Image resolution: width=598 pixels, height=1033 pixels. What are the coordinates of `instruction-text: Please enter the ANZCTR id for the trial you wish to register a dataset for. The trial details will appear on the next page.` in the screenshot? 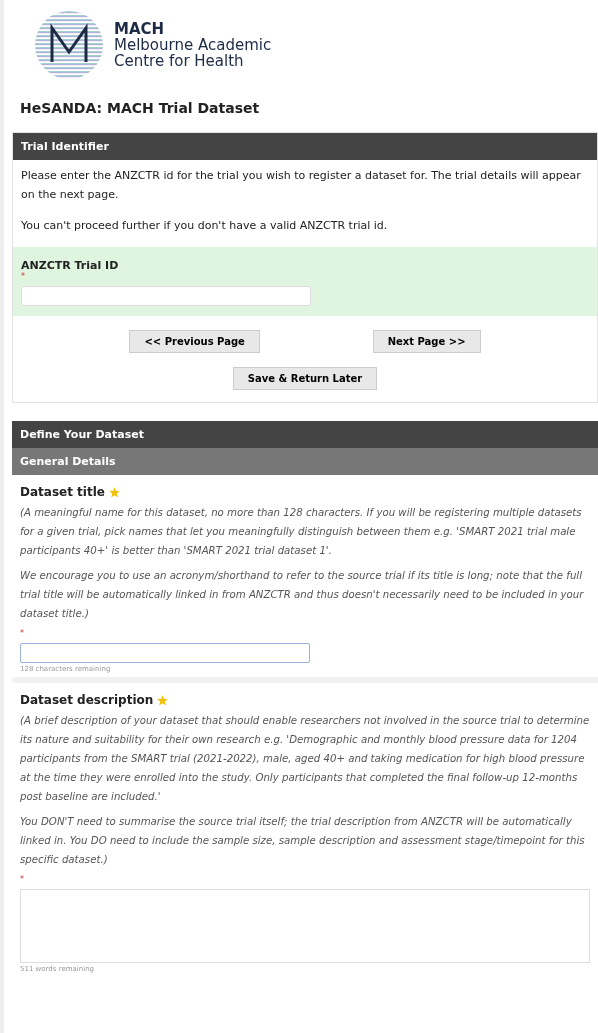 It's located at (301, 185).